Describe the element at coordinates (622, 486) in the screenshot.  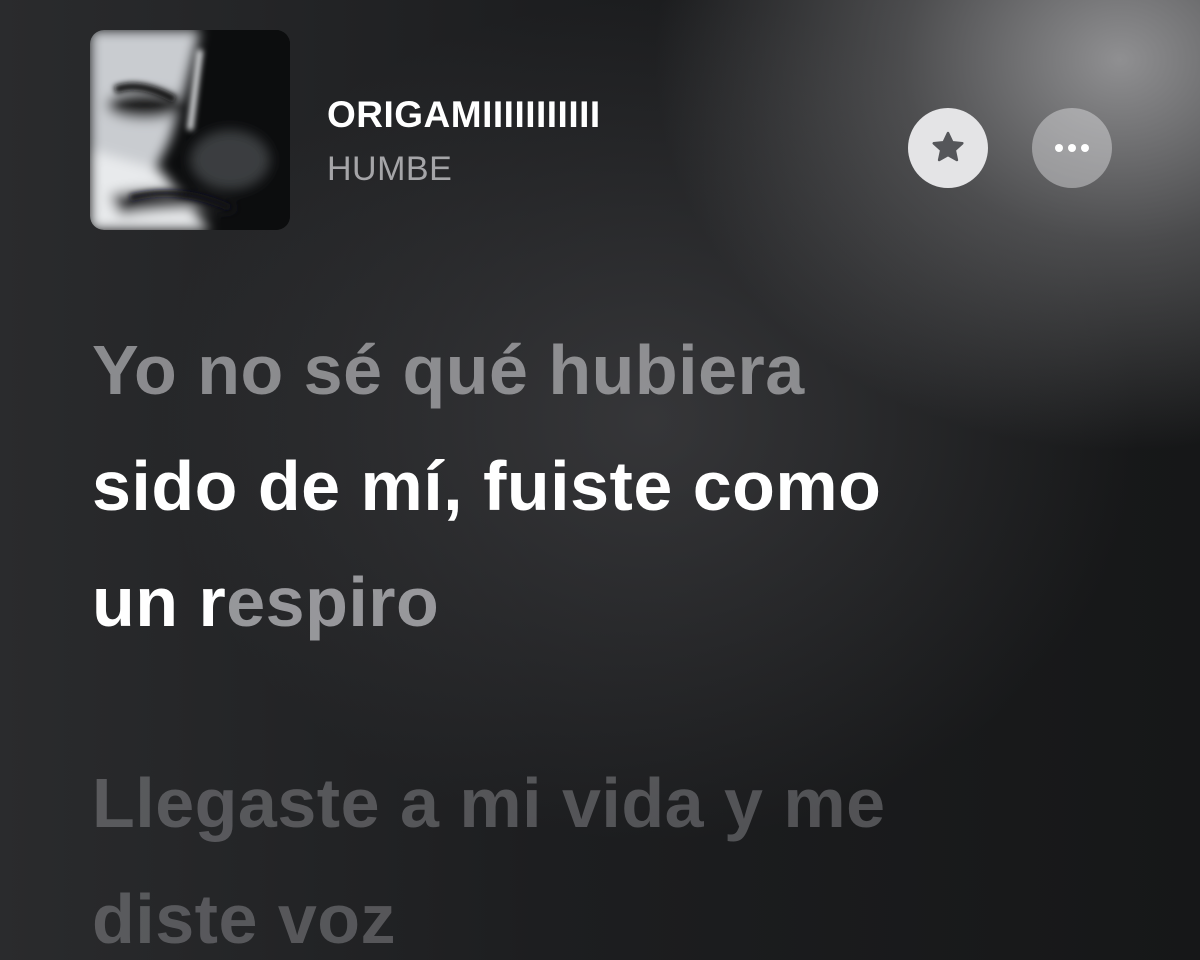
I see `lyric-line-active: sido de mí, fuiste como` at that location.